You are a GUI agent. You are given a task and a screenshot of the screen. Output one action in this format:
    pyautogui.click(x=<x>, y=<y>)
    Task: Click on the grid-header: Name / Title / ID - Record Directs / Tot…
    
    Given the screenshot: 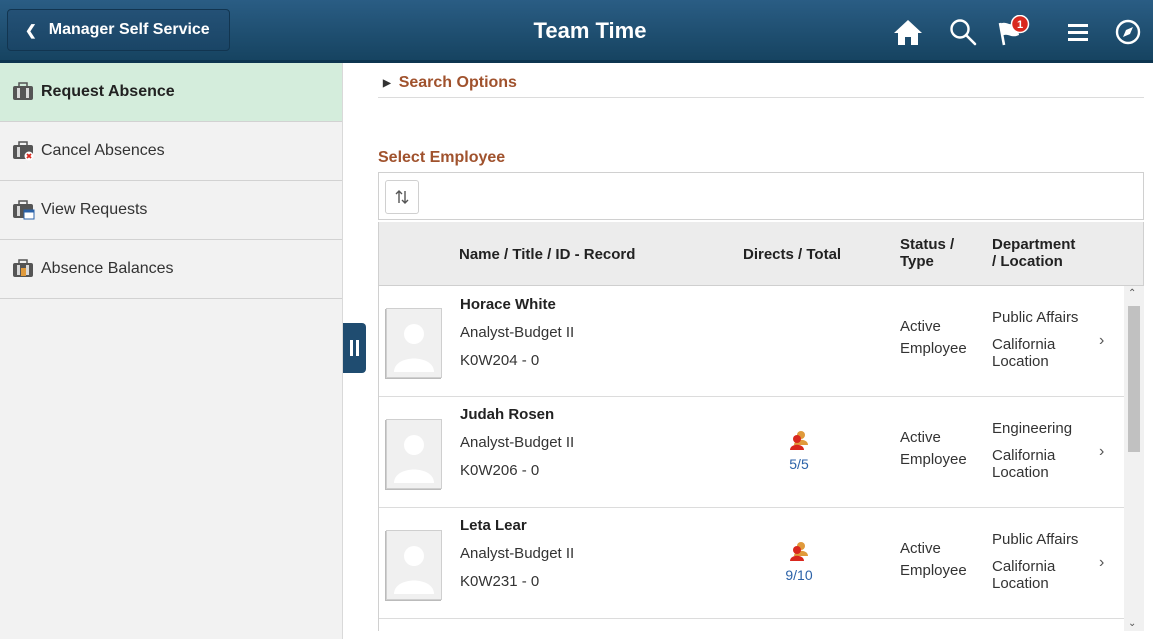 What is the action you would take?
    pyautogui.click(x=761, y=254)
    